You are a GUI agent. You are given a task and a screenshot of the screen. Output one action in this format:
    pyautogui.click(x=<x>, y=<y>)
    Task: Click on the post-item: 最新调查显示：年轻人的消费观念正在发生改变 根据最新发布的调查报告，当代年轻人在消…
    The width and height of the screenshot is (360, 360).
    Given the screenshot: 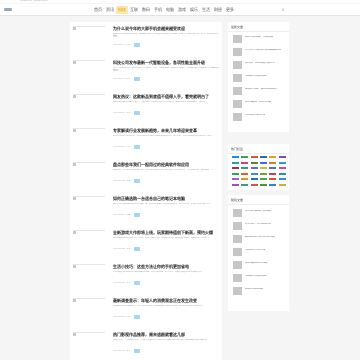 What is the action you would take?
    pyautogui.click(x=146, y=312)
    